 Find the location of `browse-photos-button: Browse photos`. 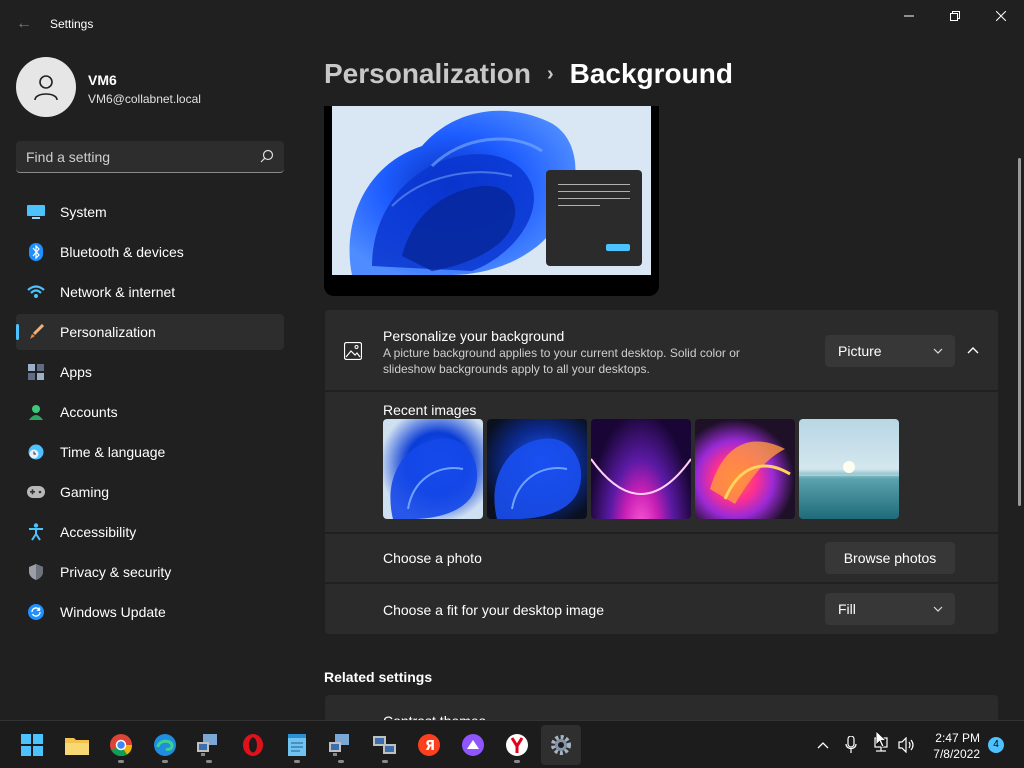

browse-photos-button: Browse photos is located at coordinates (890, 558).